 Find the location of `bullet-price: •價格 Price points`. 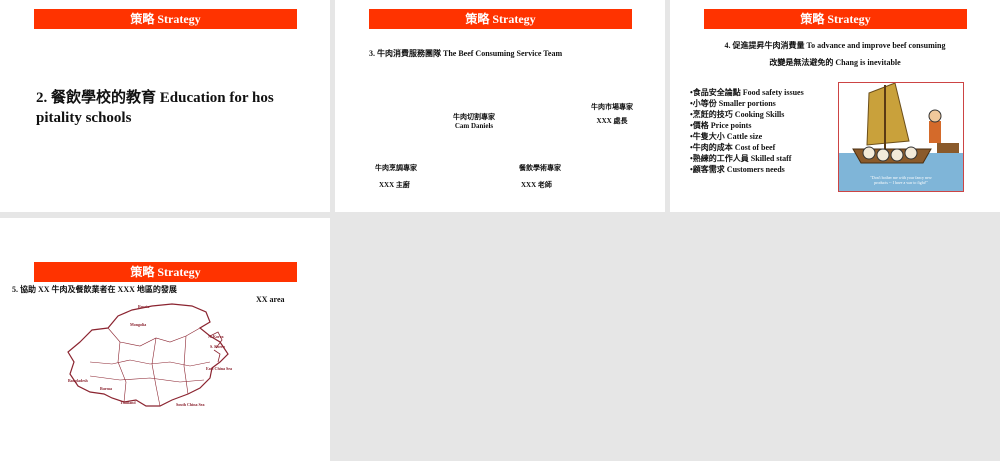

bullet-price: •價格 Price points is located at coordinates (721, 125).